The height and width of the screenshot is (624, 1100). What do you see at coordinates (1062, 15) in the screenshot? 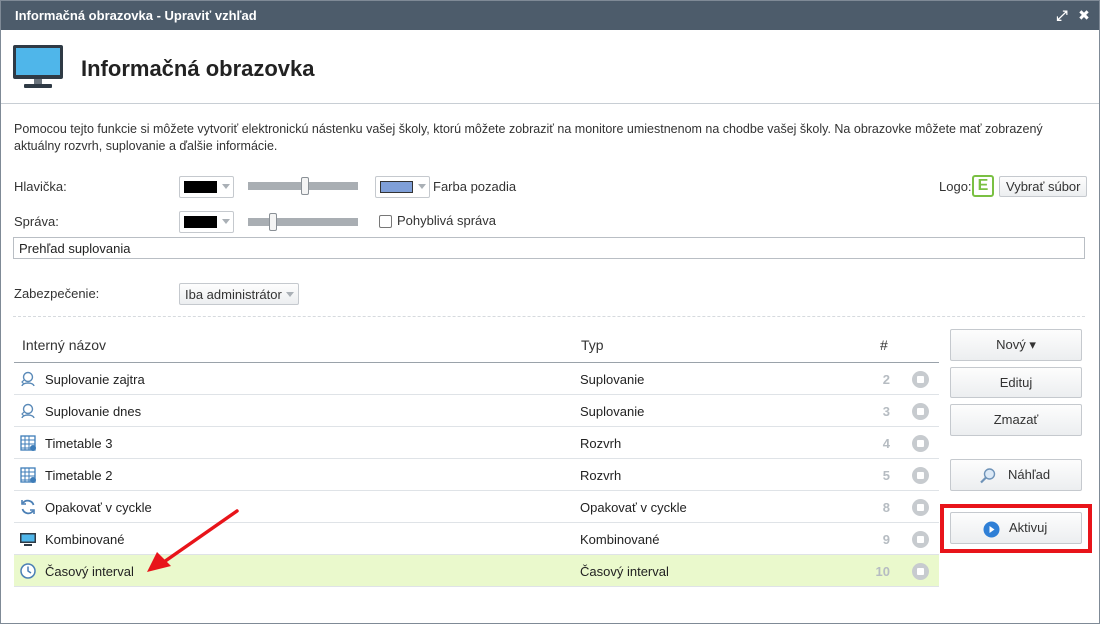
I see `expand-icon: ⤢` at bounding box center [1062, 15].